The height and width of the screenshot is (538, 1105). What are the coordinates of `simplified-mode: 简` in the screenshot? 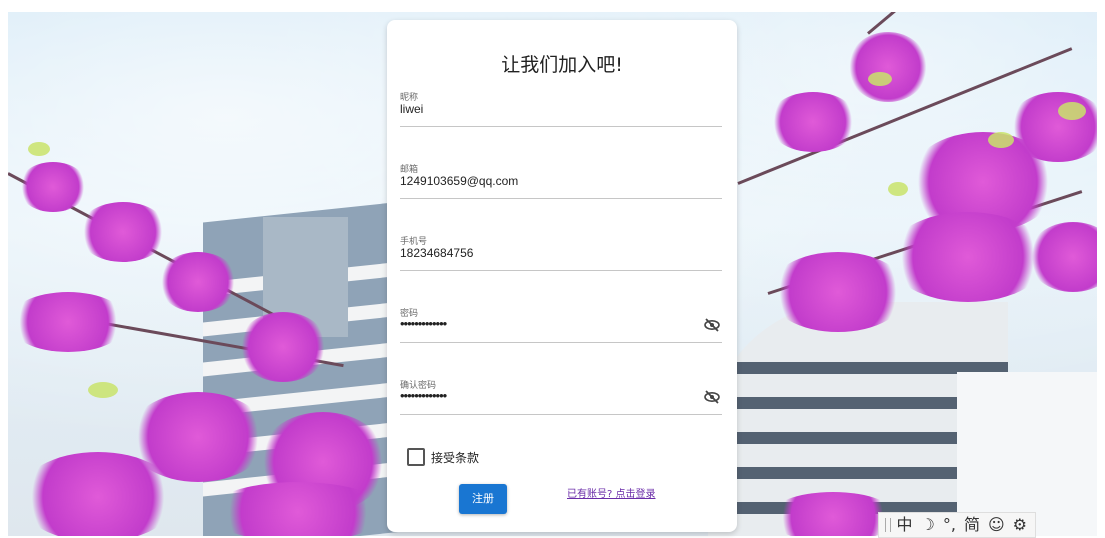 It's located at (972, 525).